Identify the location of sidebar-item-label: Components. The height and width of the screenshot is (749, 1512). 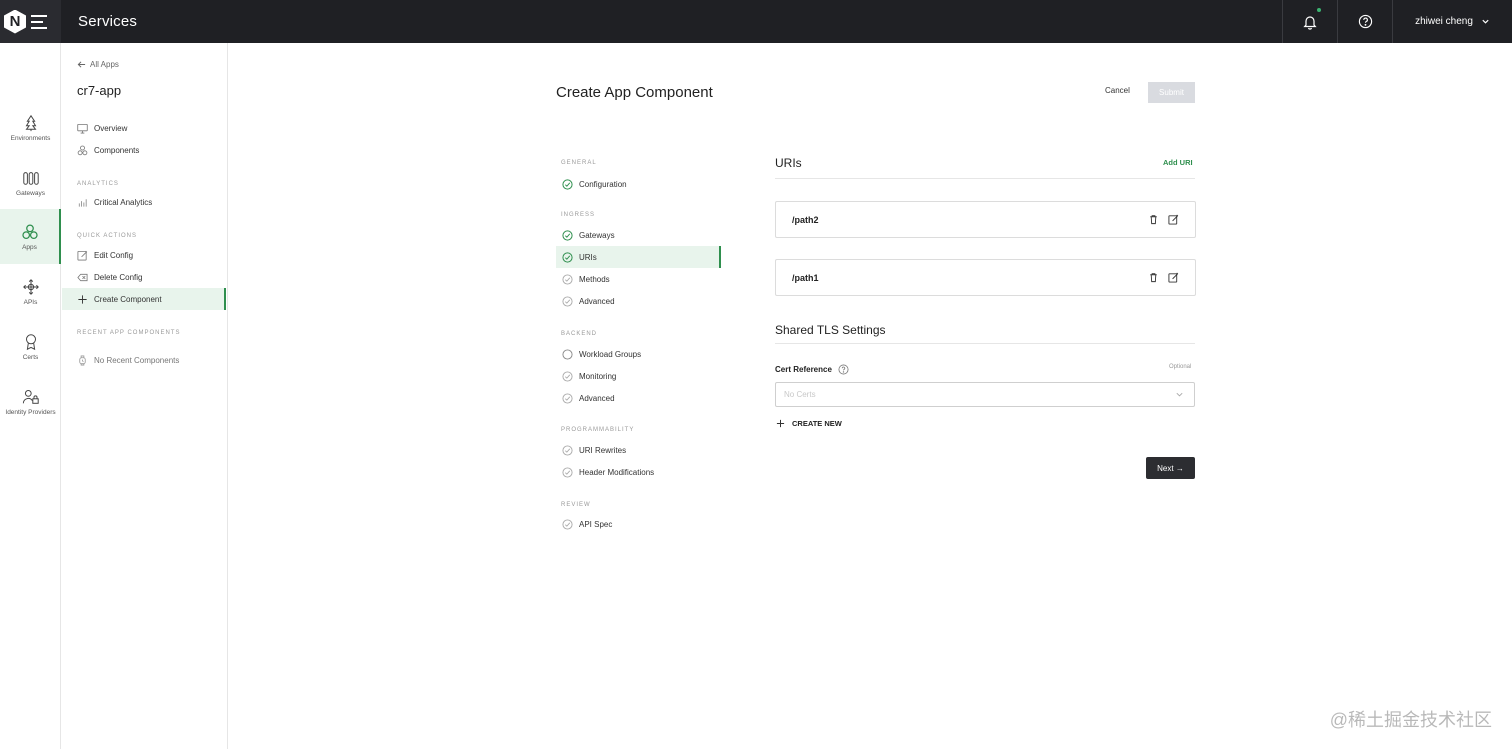
(117, 150).